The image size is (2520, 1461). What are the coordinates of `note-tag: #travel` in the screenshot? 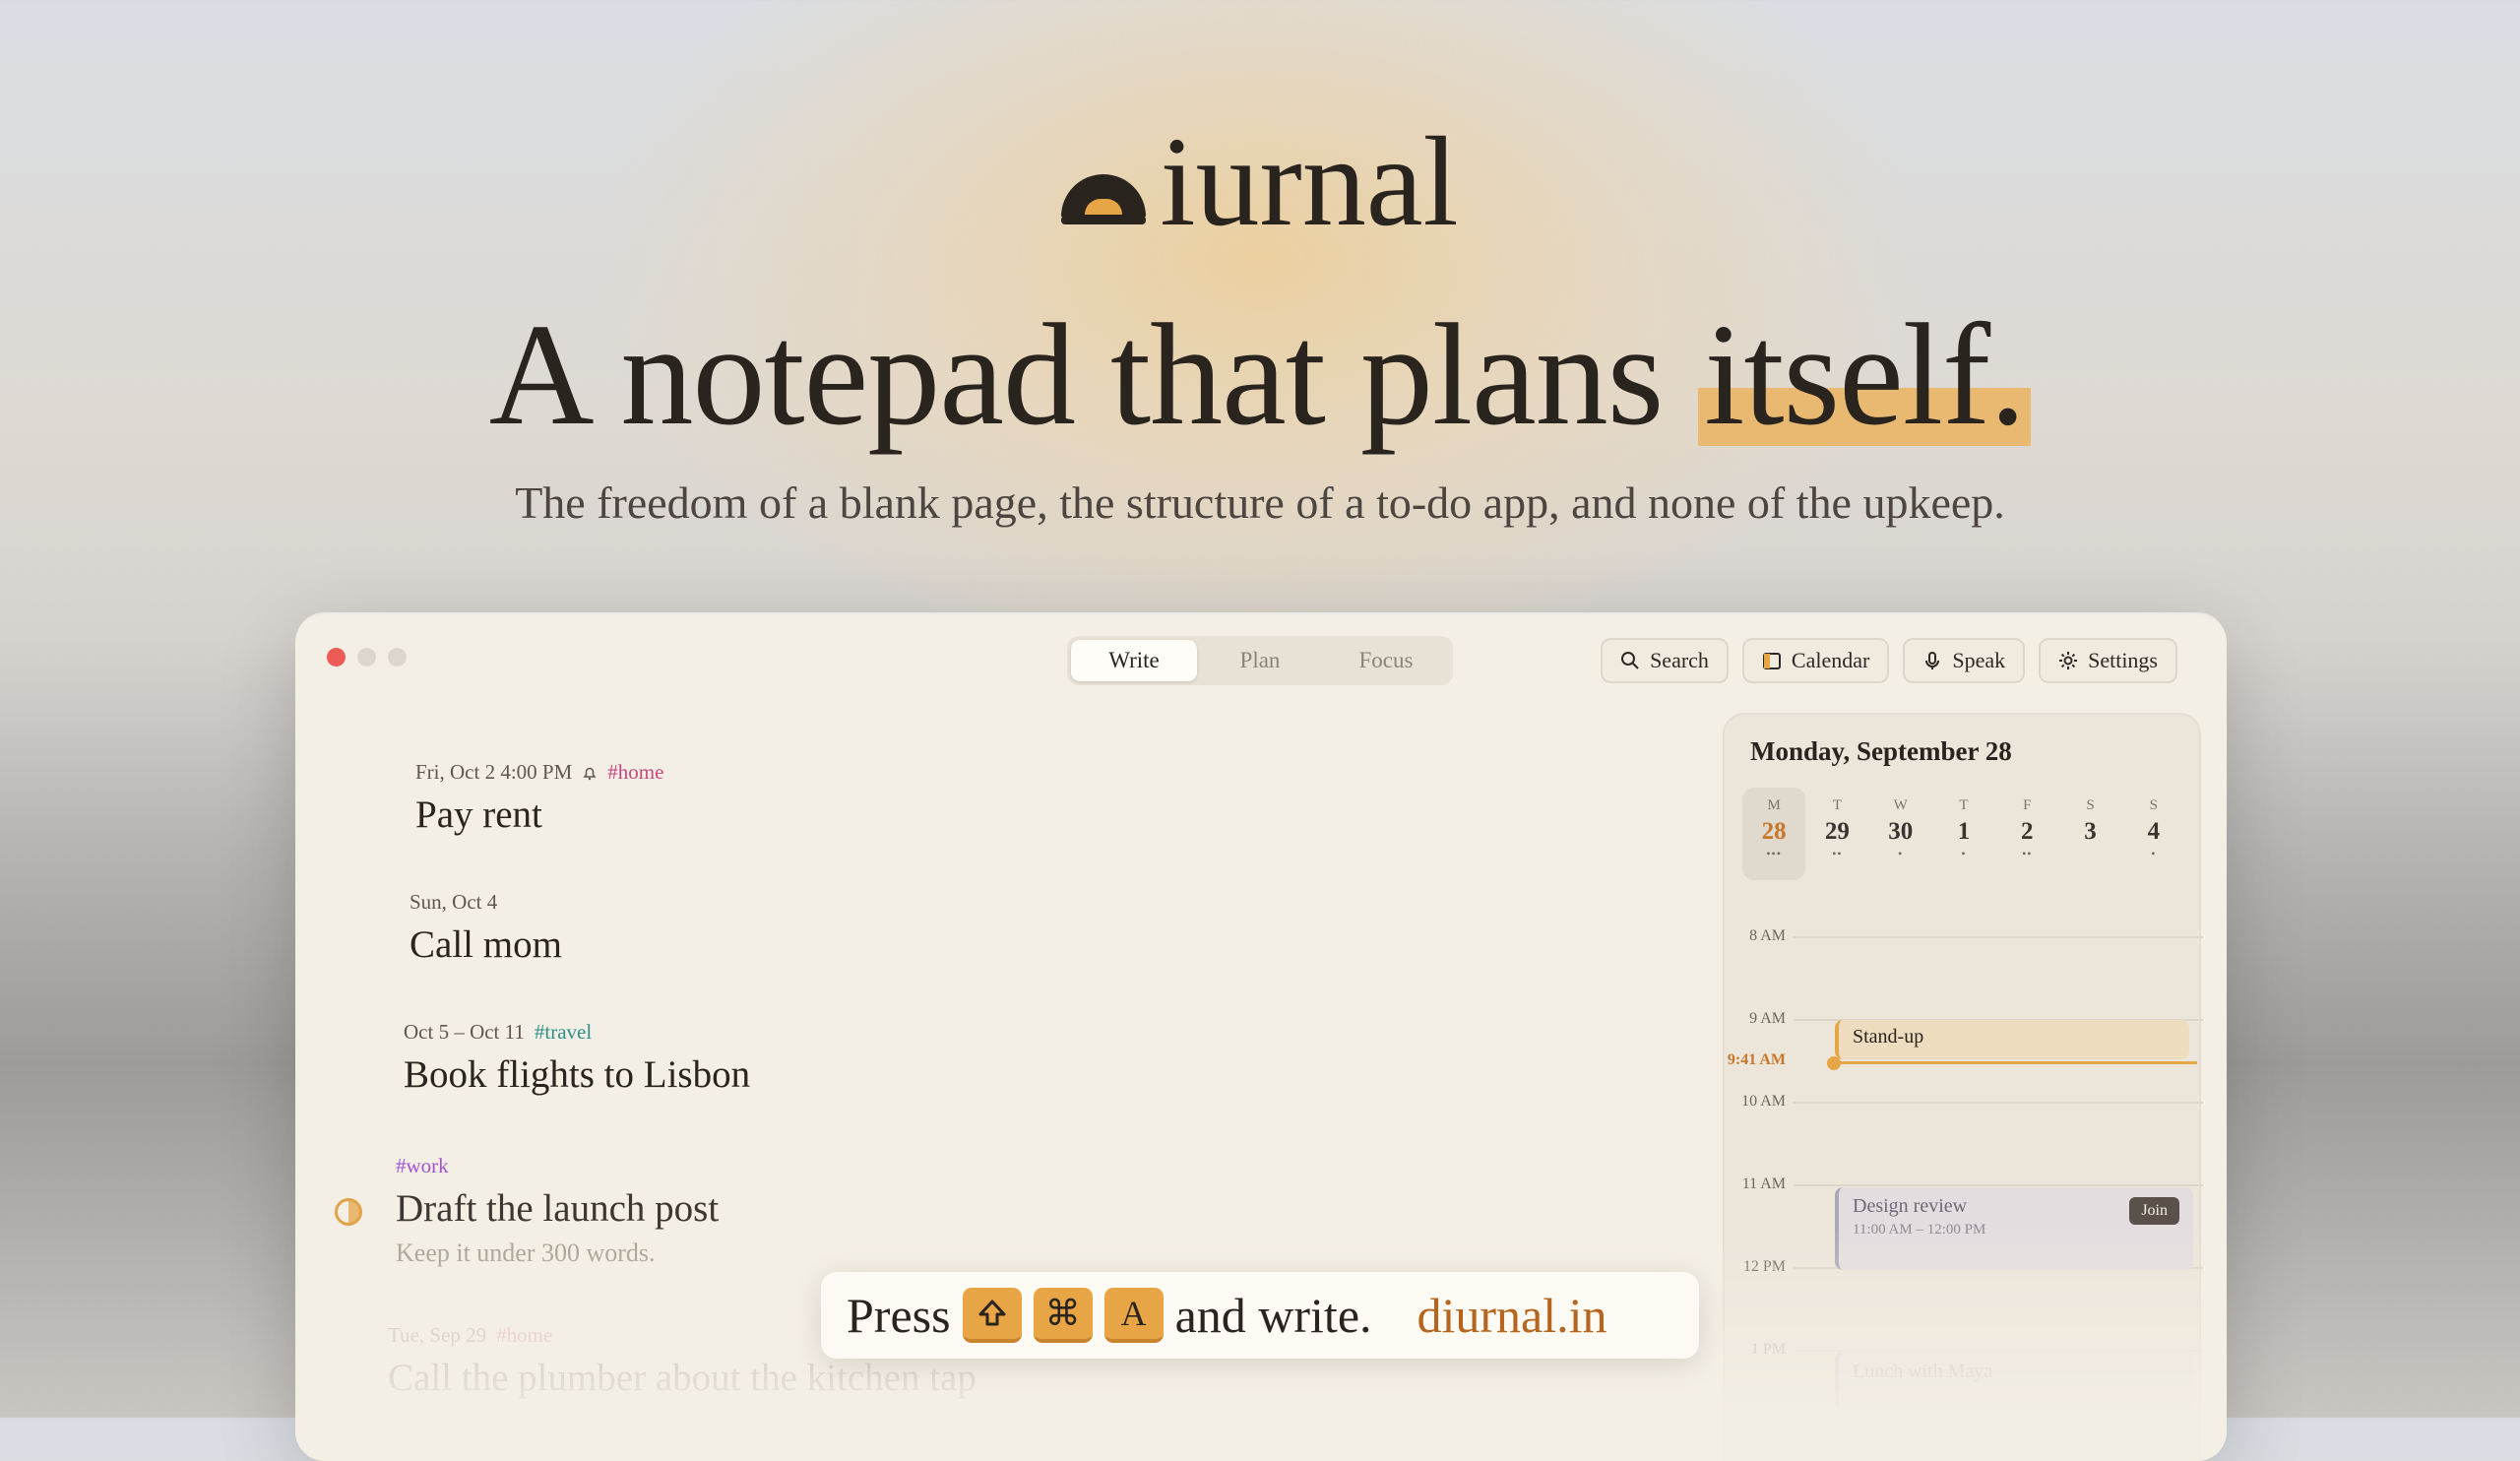 It's located at (563, 1032).